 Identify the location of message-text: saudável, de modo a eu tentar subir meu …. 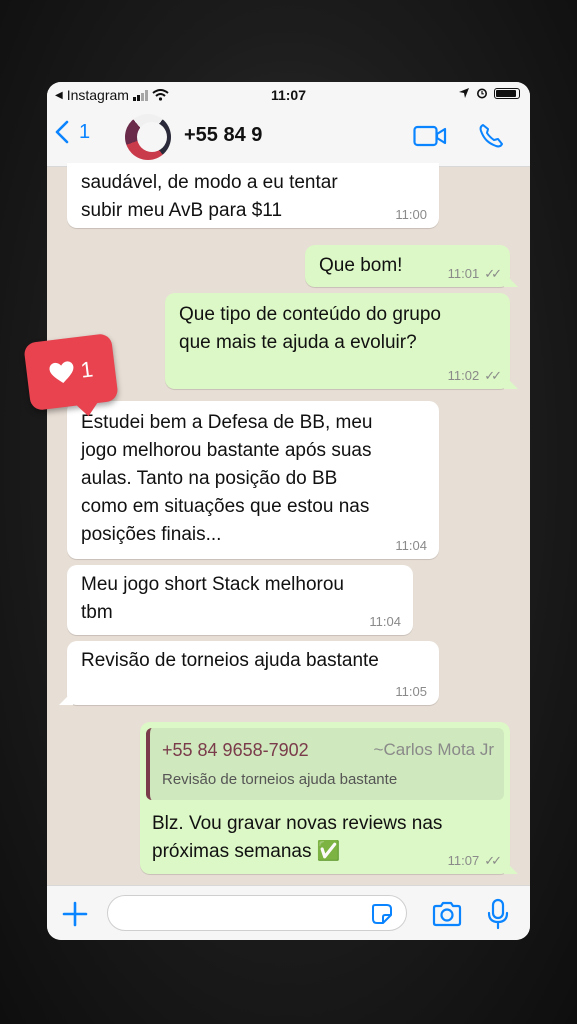
(209, 196).